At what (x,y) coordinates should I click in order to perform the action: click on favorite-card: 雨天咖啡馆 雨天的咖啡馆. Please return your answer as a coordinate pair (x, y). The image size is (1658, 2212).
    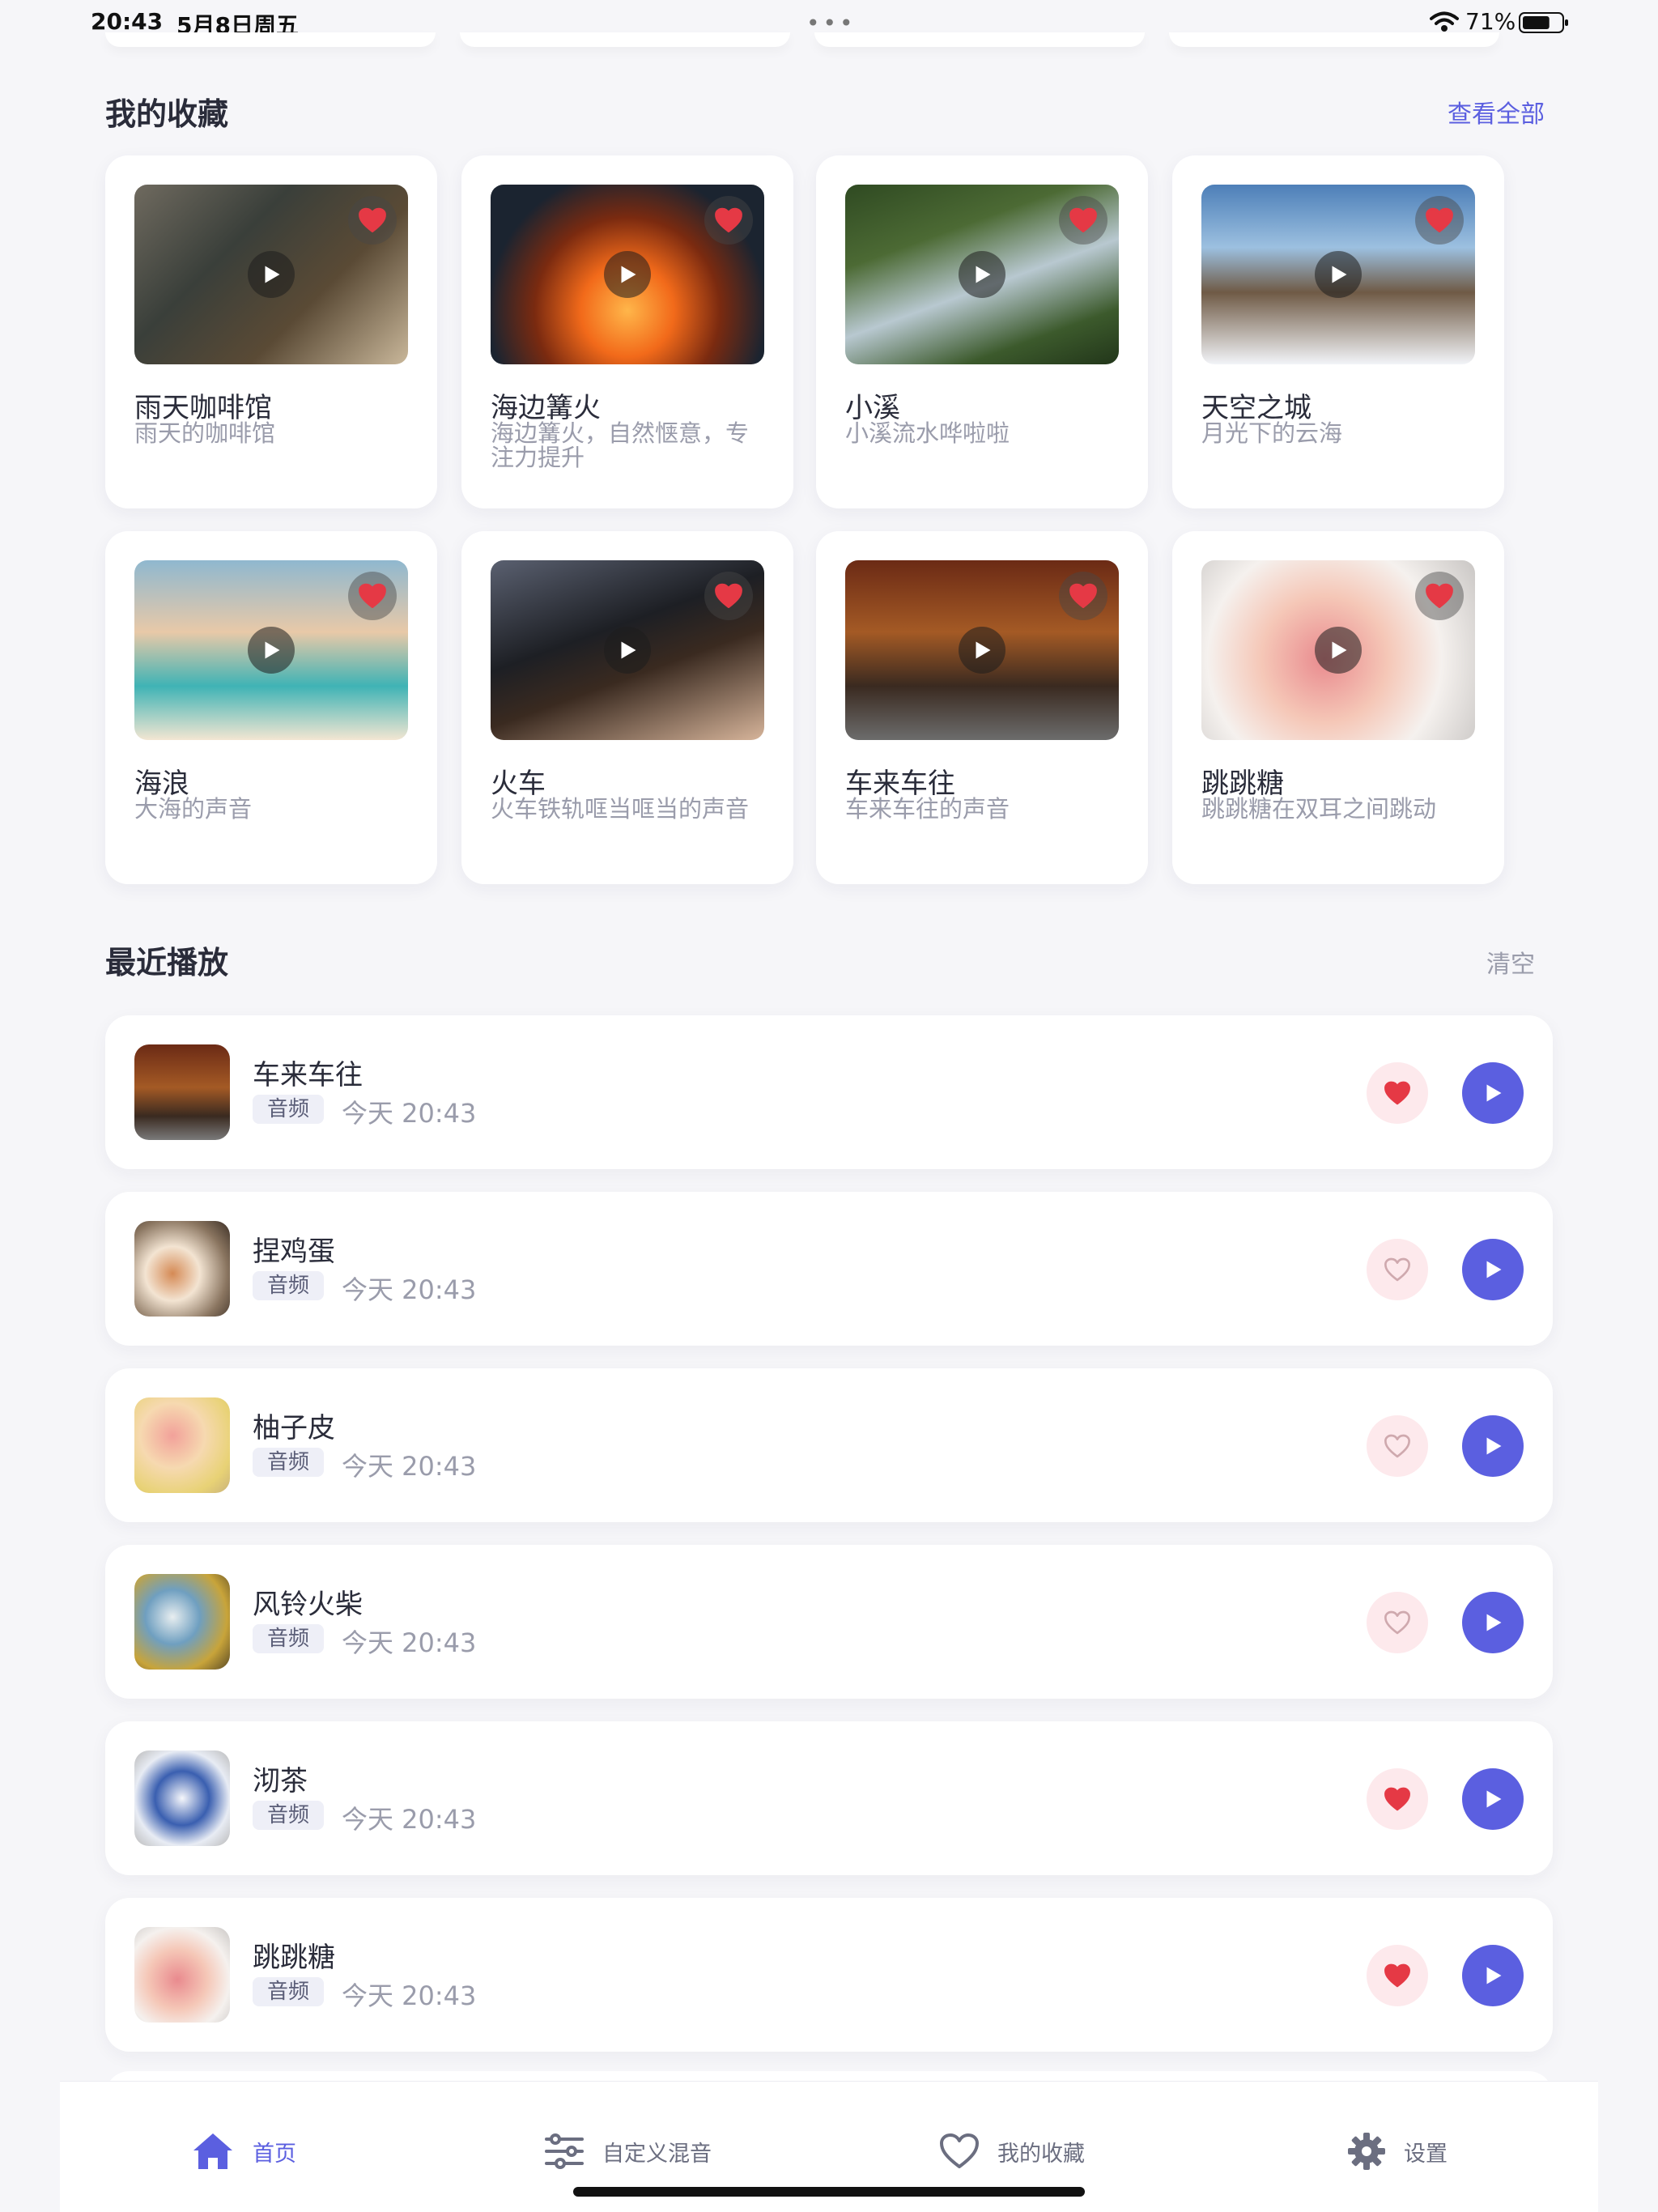
    Looking at the image, I should click on (271, 332).